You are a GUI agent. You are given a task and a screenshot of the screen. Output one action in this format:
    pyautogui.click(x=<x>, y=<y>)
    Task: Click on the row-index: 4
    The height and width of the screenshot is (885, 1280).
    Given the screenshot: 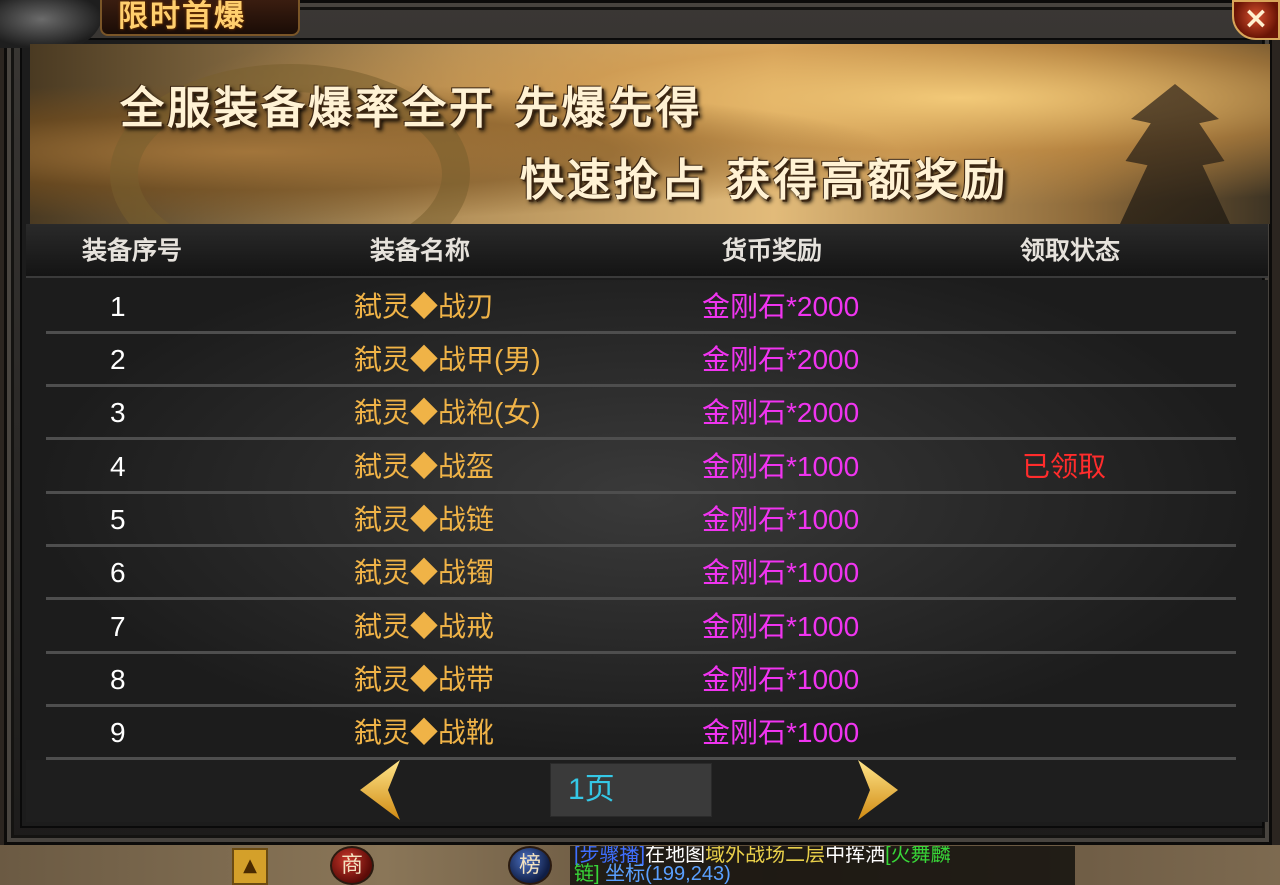 What is the action you would take?
    pyautogui.click(x=118, y=466)
    